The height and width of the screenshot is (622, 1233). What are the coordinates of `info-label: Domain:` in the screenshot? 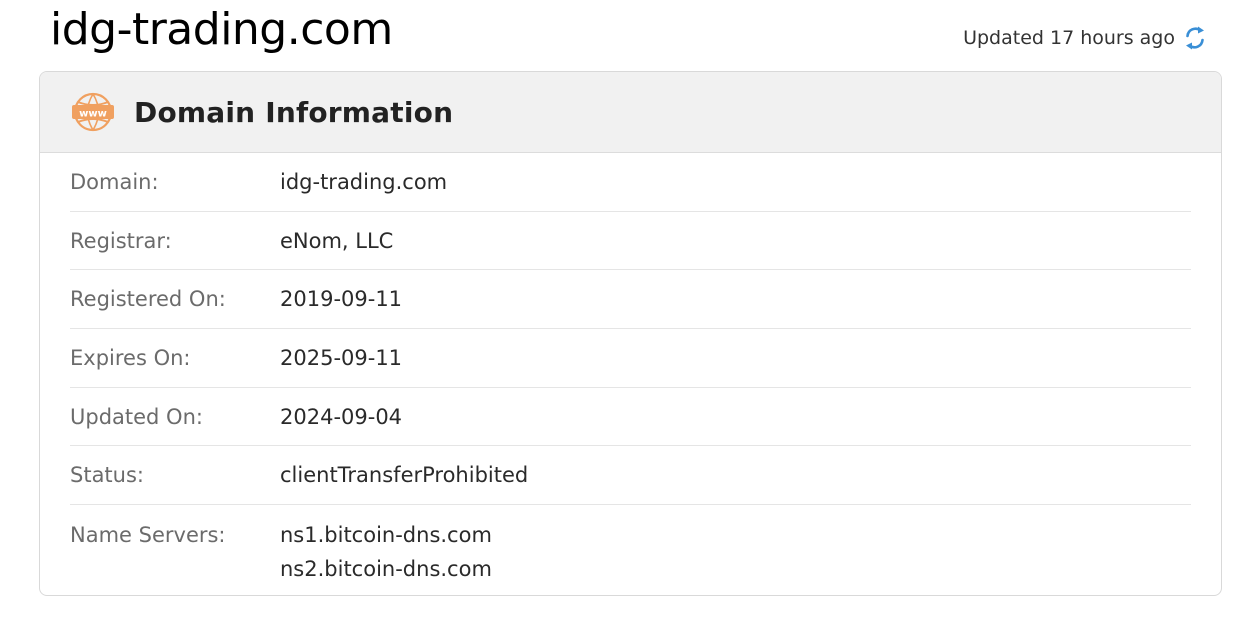 It's located at (114, 181).